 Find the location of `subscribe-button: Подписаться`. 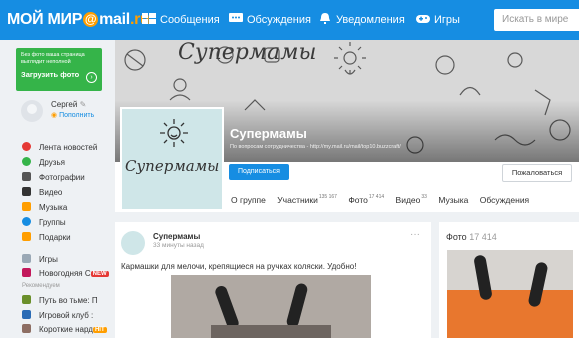

subscribe-button: Подписаться is located at coordinates (259, 172).